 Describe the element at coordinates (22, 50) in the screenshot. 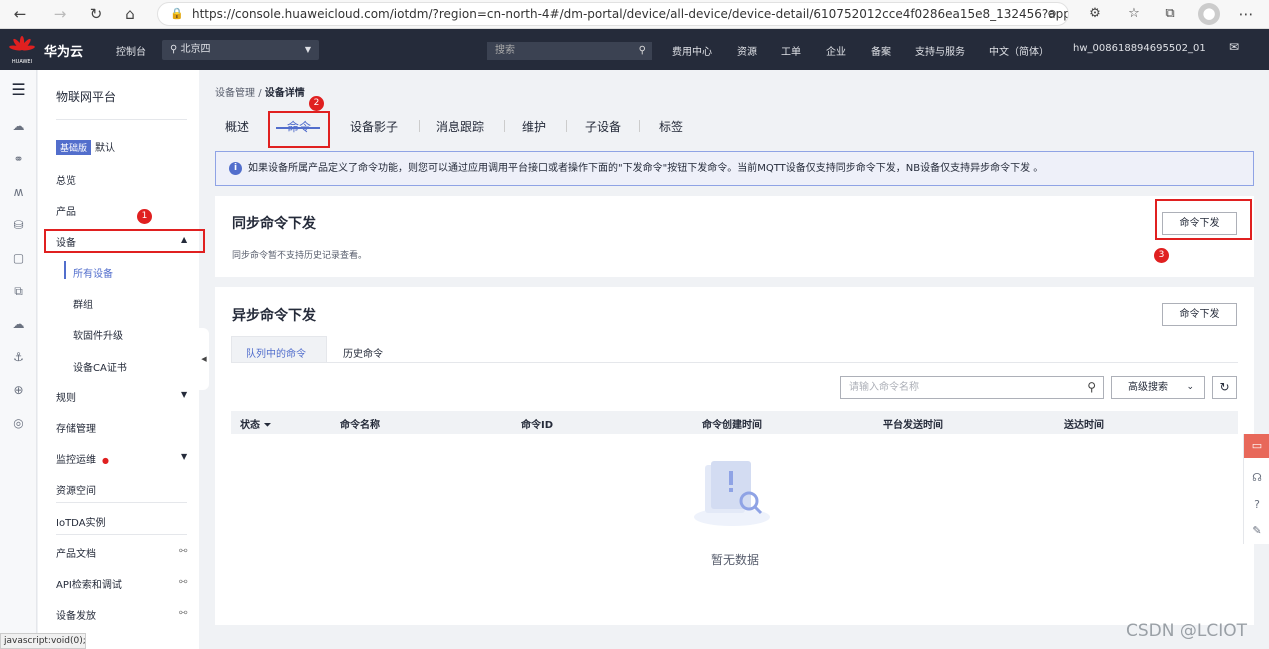

I see `huawei-logo: HUAWEI` at that location.